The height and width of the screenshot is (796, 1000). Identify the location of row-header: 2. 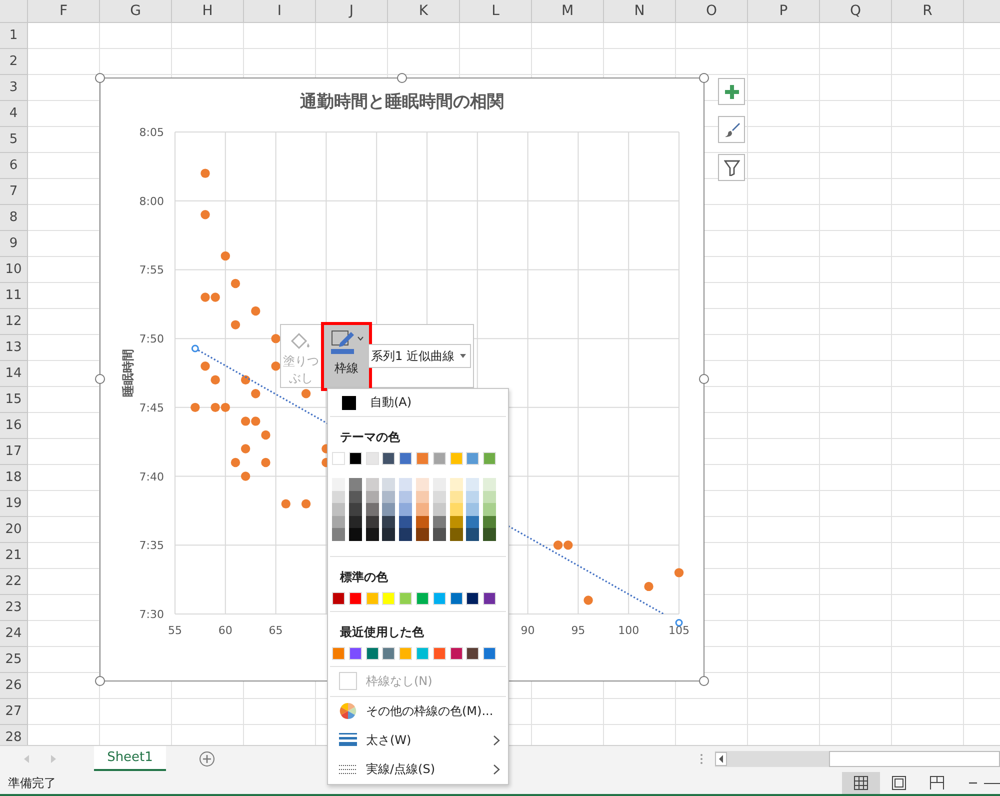
(14, 62).